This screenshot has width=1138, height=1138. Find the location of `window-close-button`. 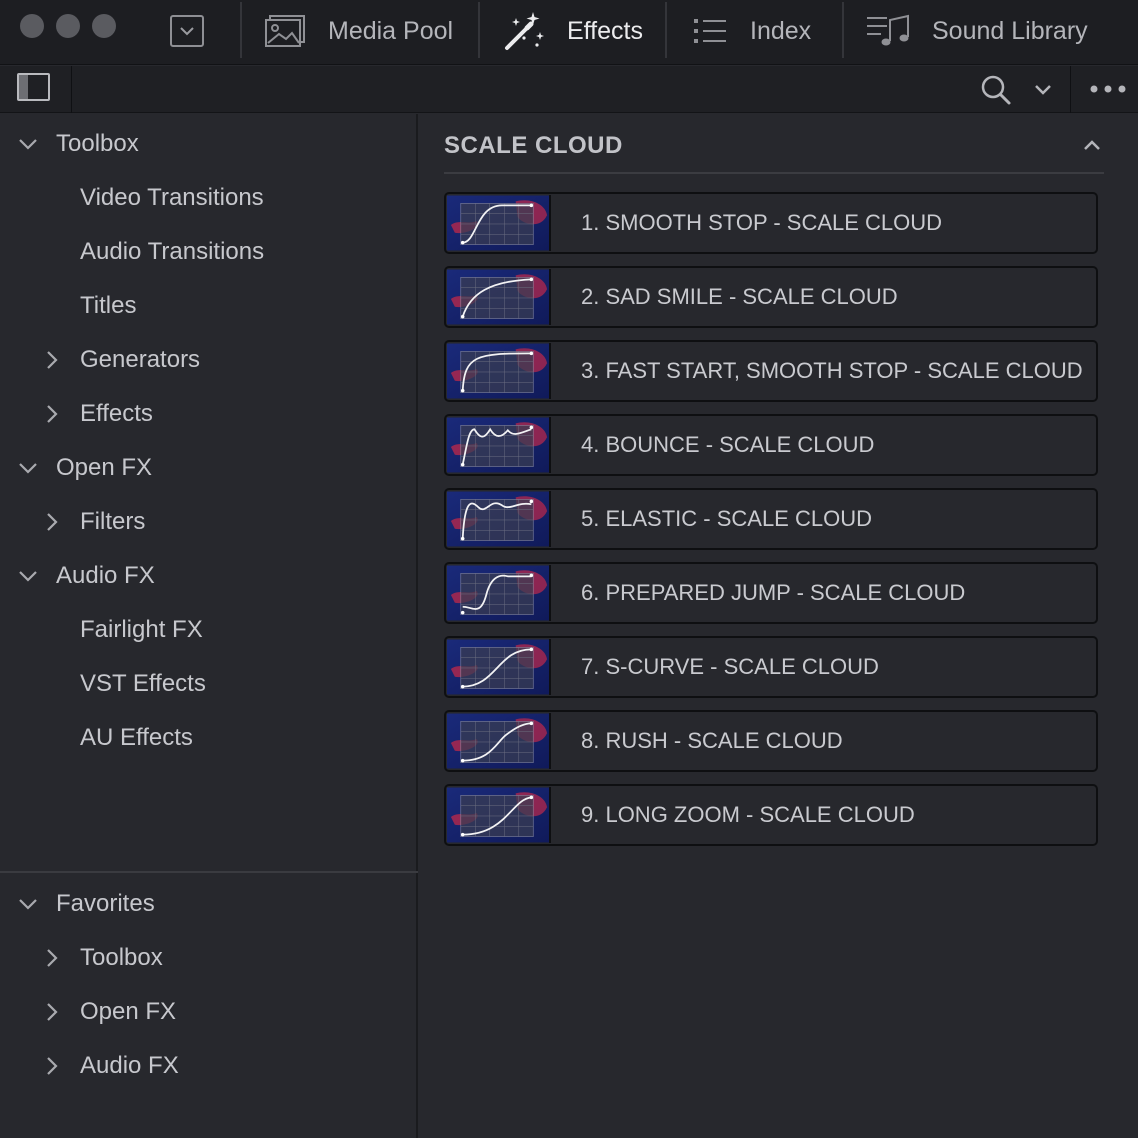

window-close-button is located at coordinates (32, 26).